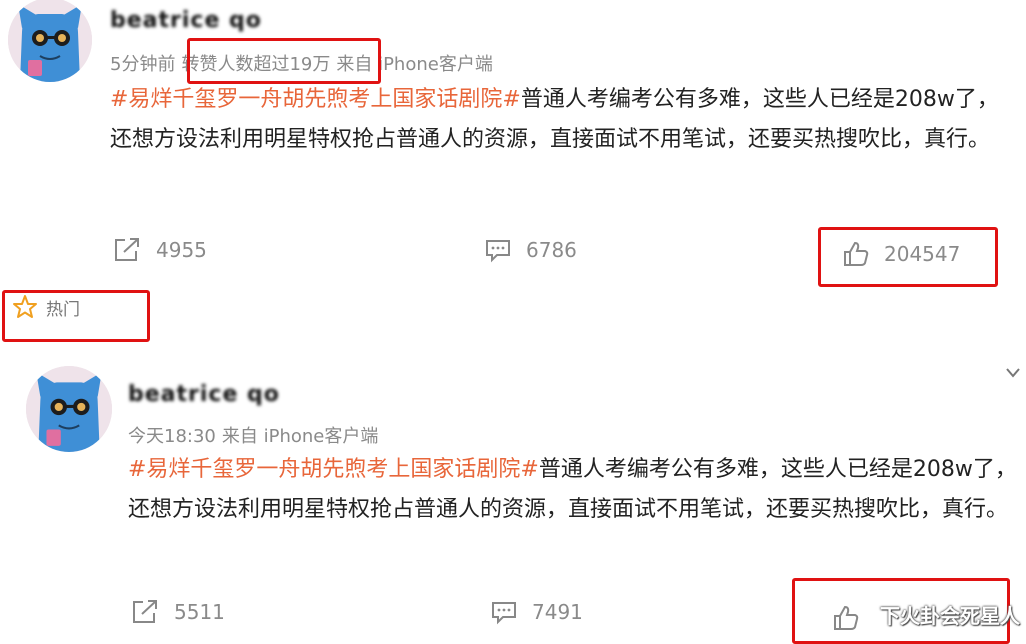 The image size is (1026, 644). I want to click on hot-tab: 热门, so click(46, 307).